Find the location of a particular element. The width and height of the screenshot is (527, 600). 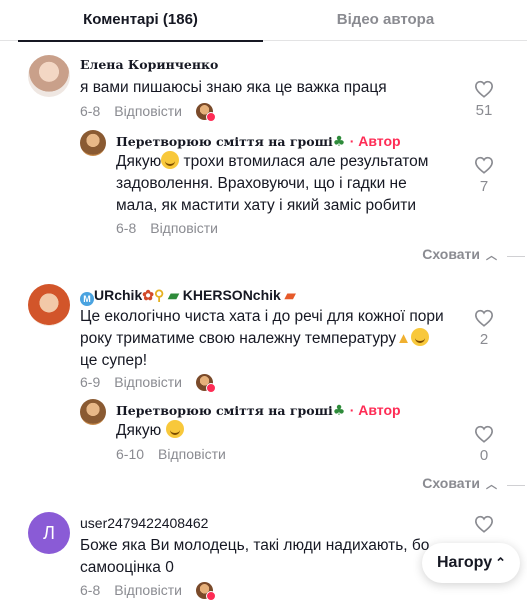

like-count: 2 is located at coordinates (484, 339).